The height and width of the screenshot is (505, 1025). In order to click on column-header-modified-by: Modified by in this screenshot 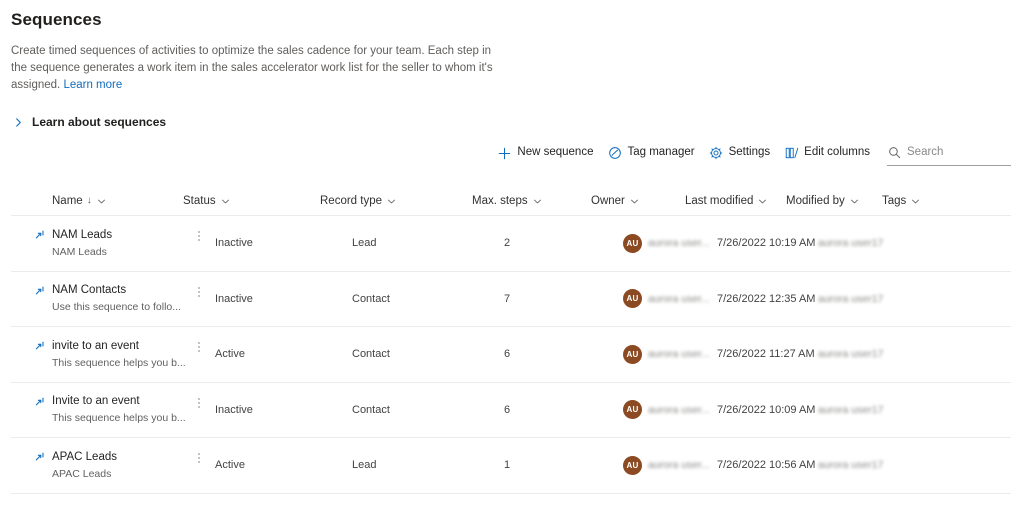, I will do `click(834, 201)`.